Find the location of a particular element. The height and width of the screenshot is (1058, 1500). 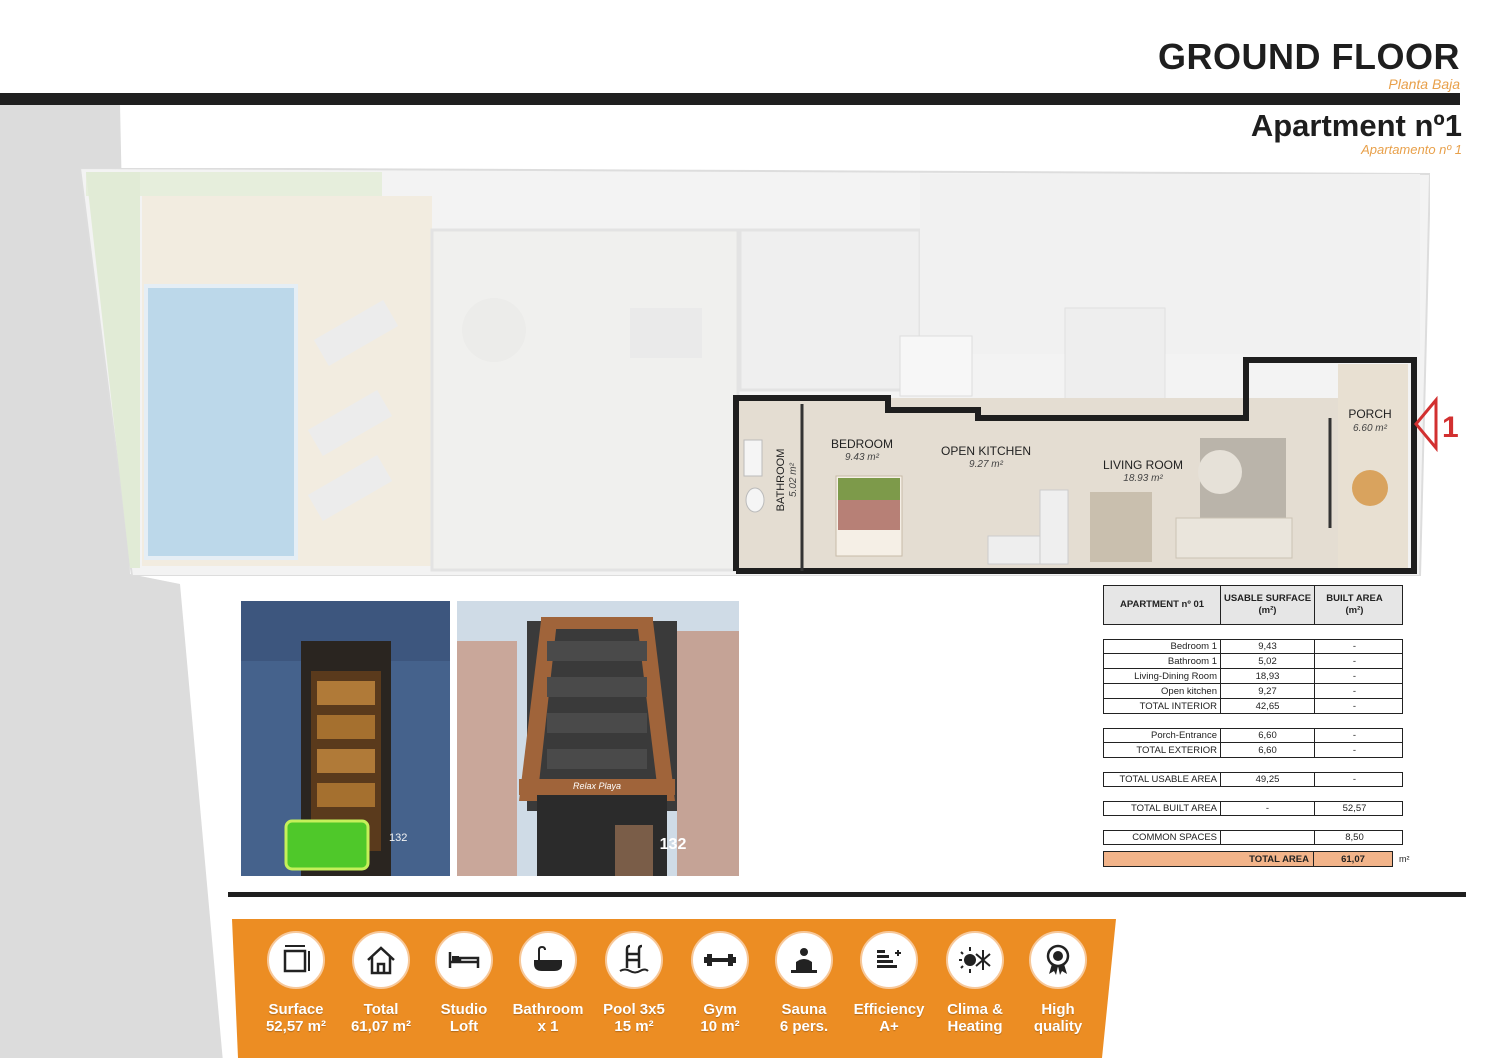

feature-gym-title: Gym is located at coordinates (720, 1009).